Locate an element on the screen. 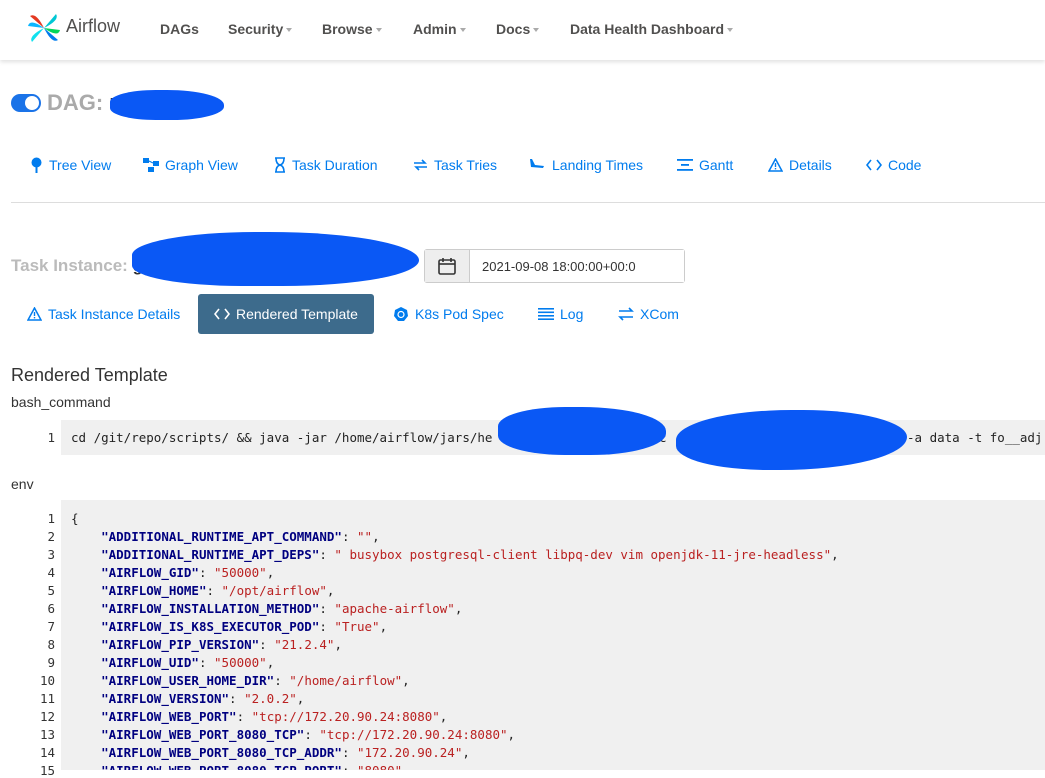  line-number: 10 is located at coordinates (47, 680).